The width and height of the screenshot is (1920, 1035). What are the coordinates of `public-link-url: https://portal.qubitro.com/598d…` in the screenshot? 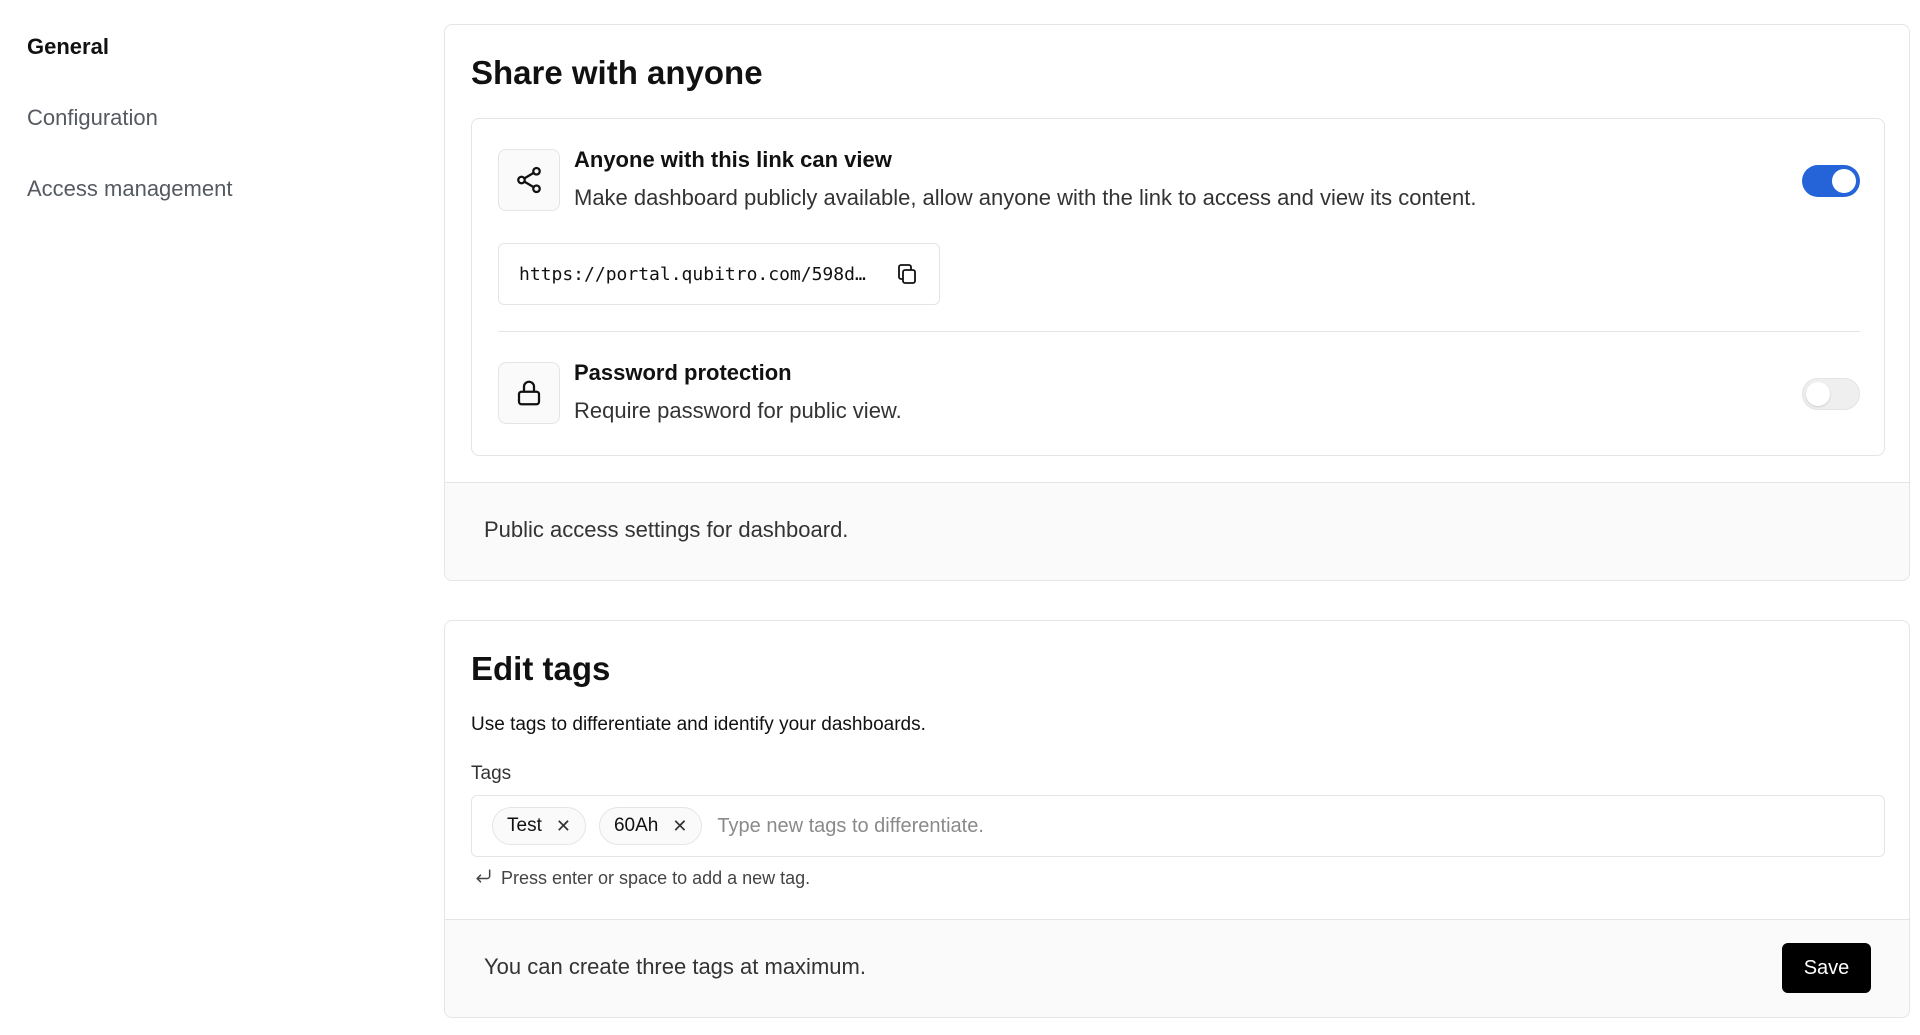 It's located at (692, 274).